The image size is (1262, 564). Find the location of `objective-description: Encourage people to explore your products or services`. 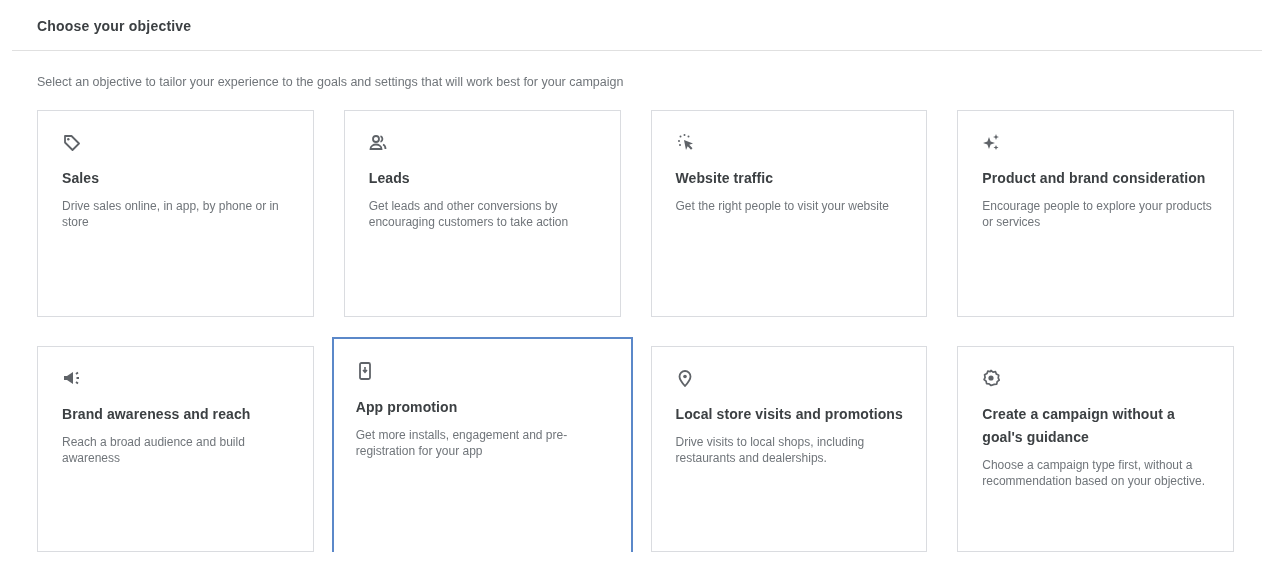

objective-description: Encourage people to explore your products or services is located at coordinates (1097, 214).